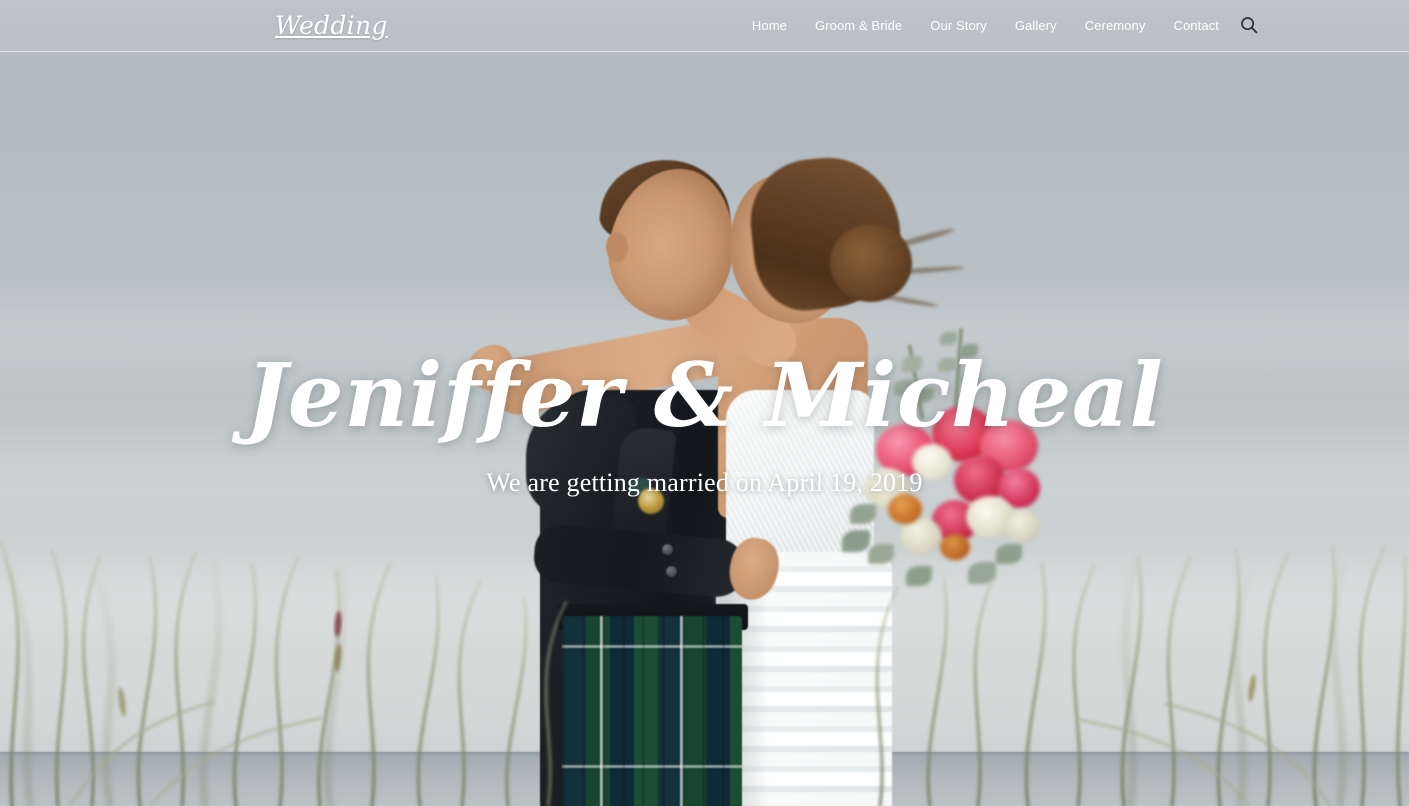  I want to click on hero-title: Jeniffer & Micheal, so click(704, 395).